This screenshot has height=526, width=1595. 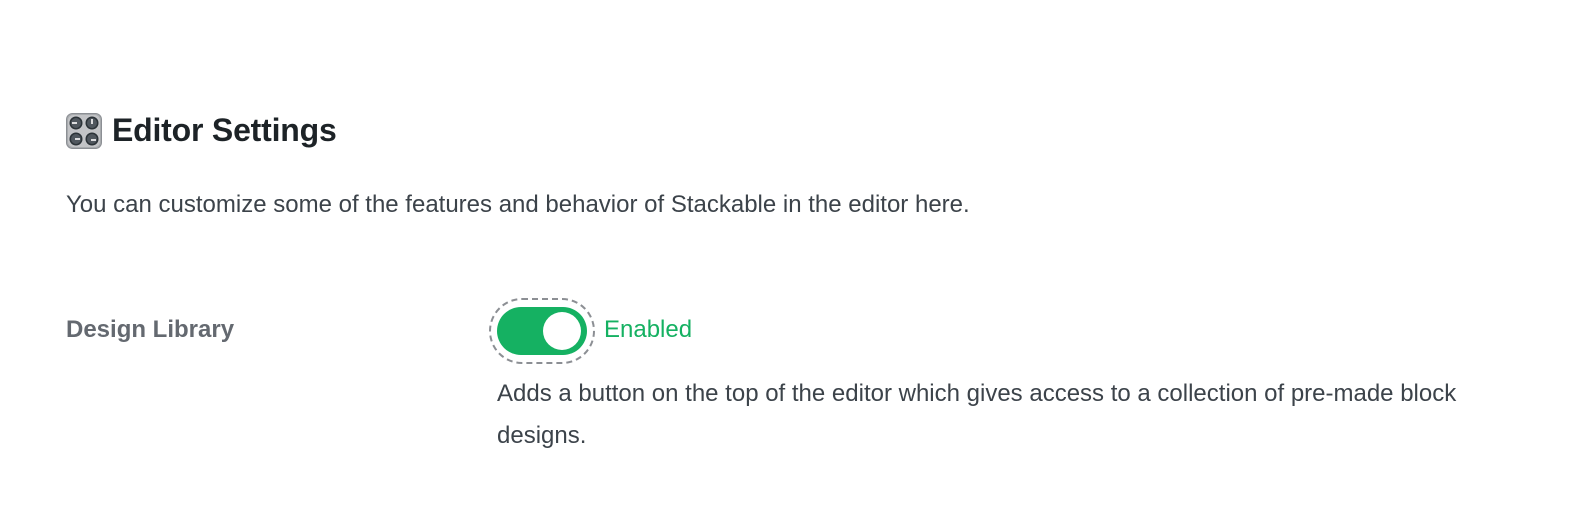 I want to click on setting-label: Design Library, so click(x=150, y=329).